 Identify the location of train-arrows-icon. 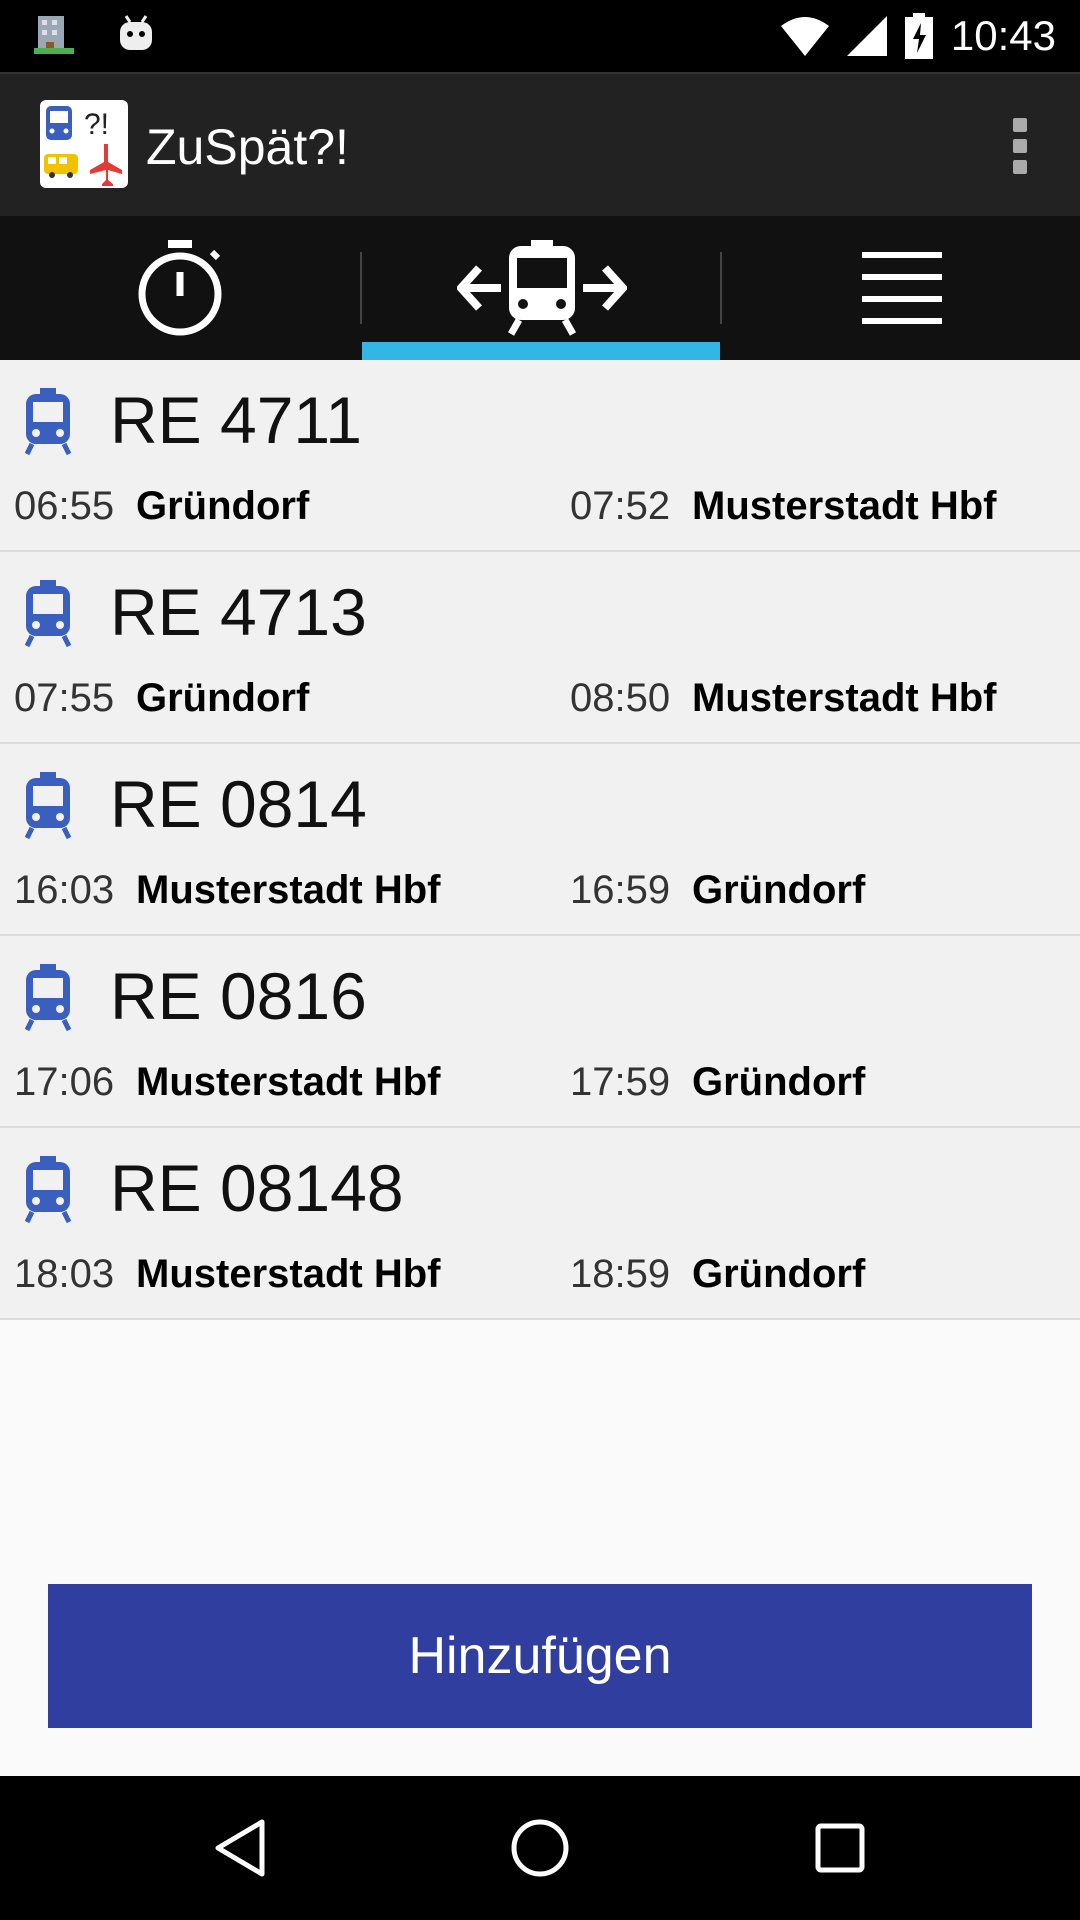
(542, 288).